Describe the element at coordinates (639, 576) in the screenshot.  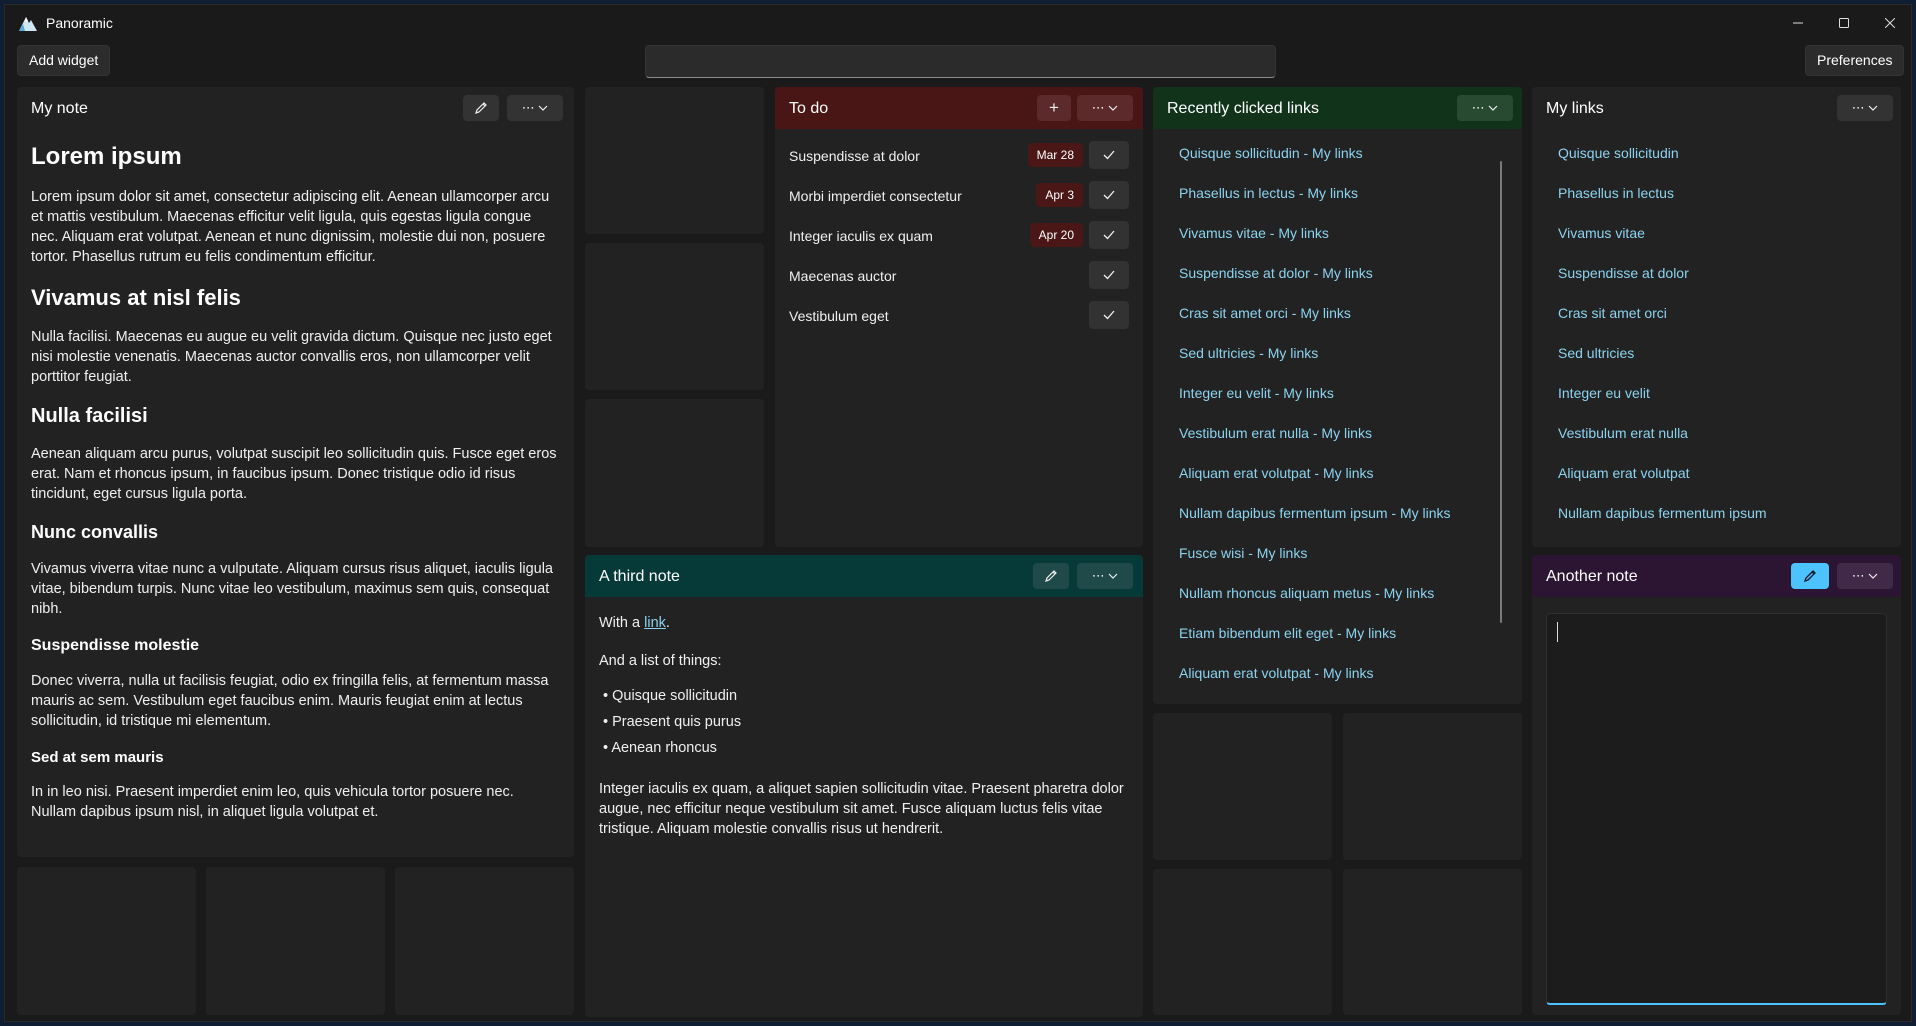
I see `widget-title: A third note` at that location.